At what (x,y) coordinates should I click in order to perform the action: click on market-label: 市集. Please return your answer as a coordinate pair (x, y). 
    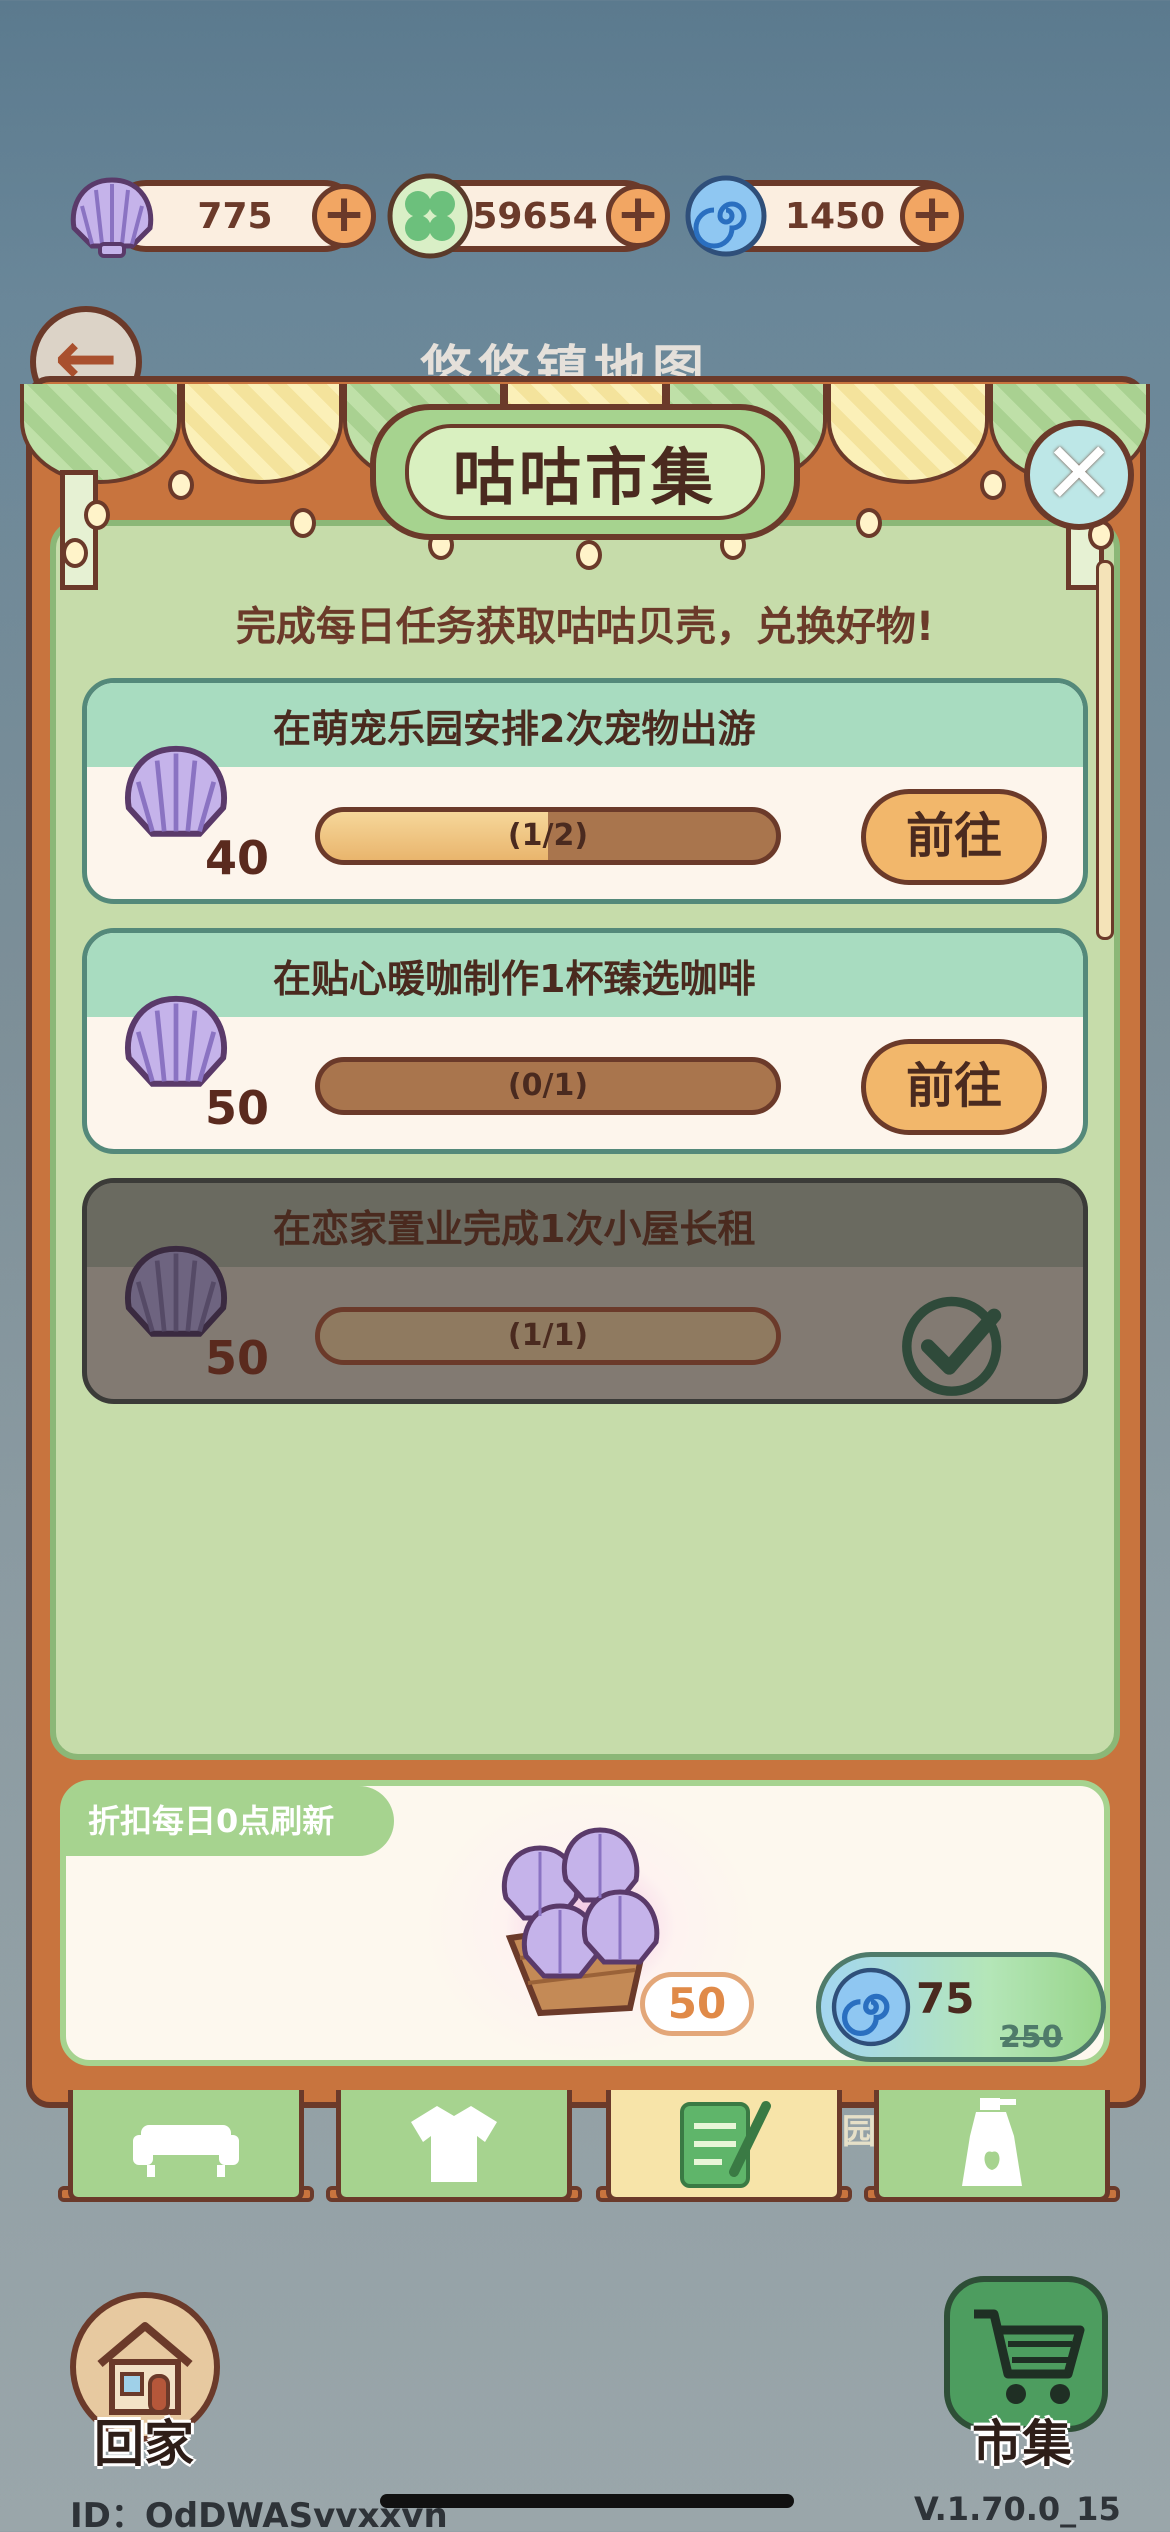
    Looking at the image, I should click on (1022, 2444).